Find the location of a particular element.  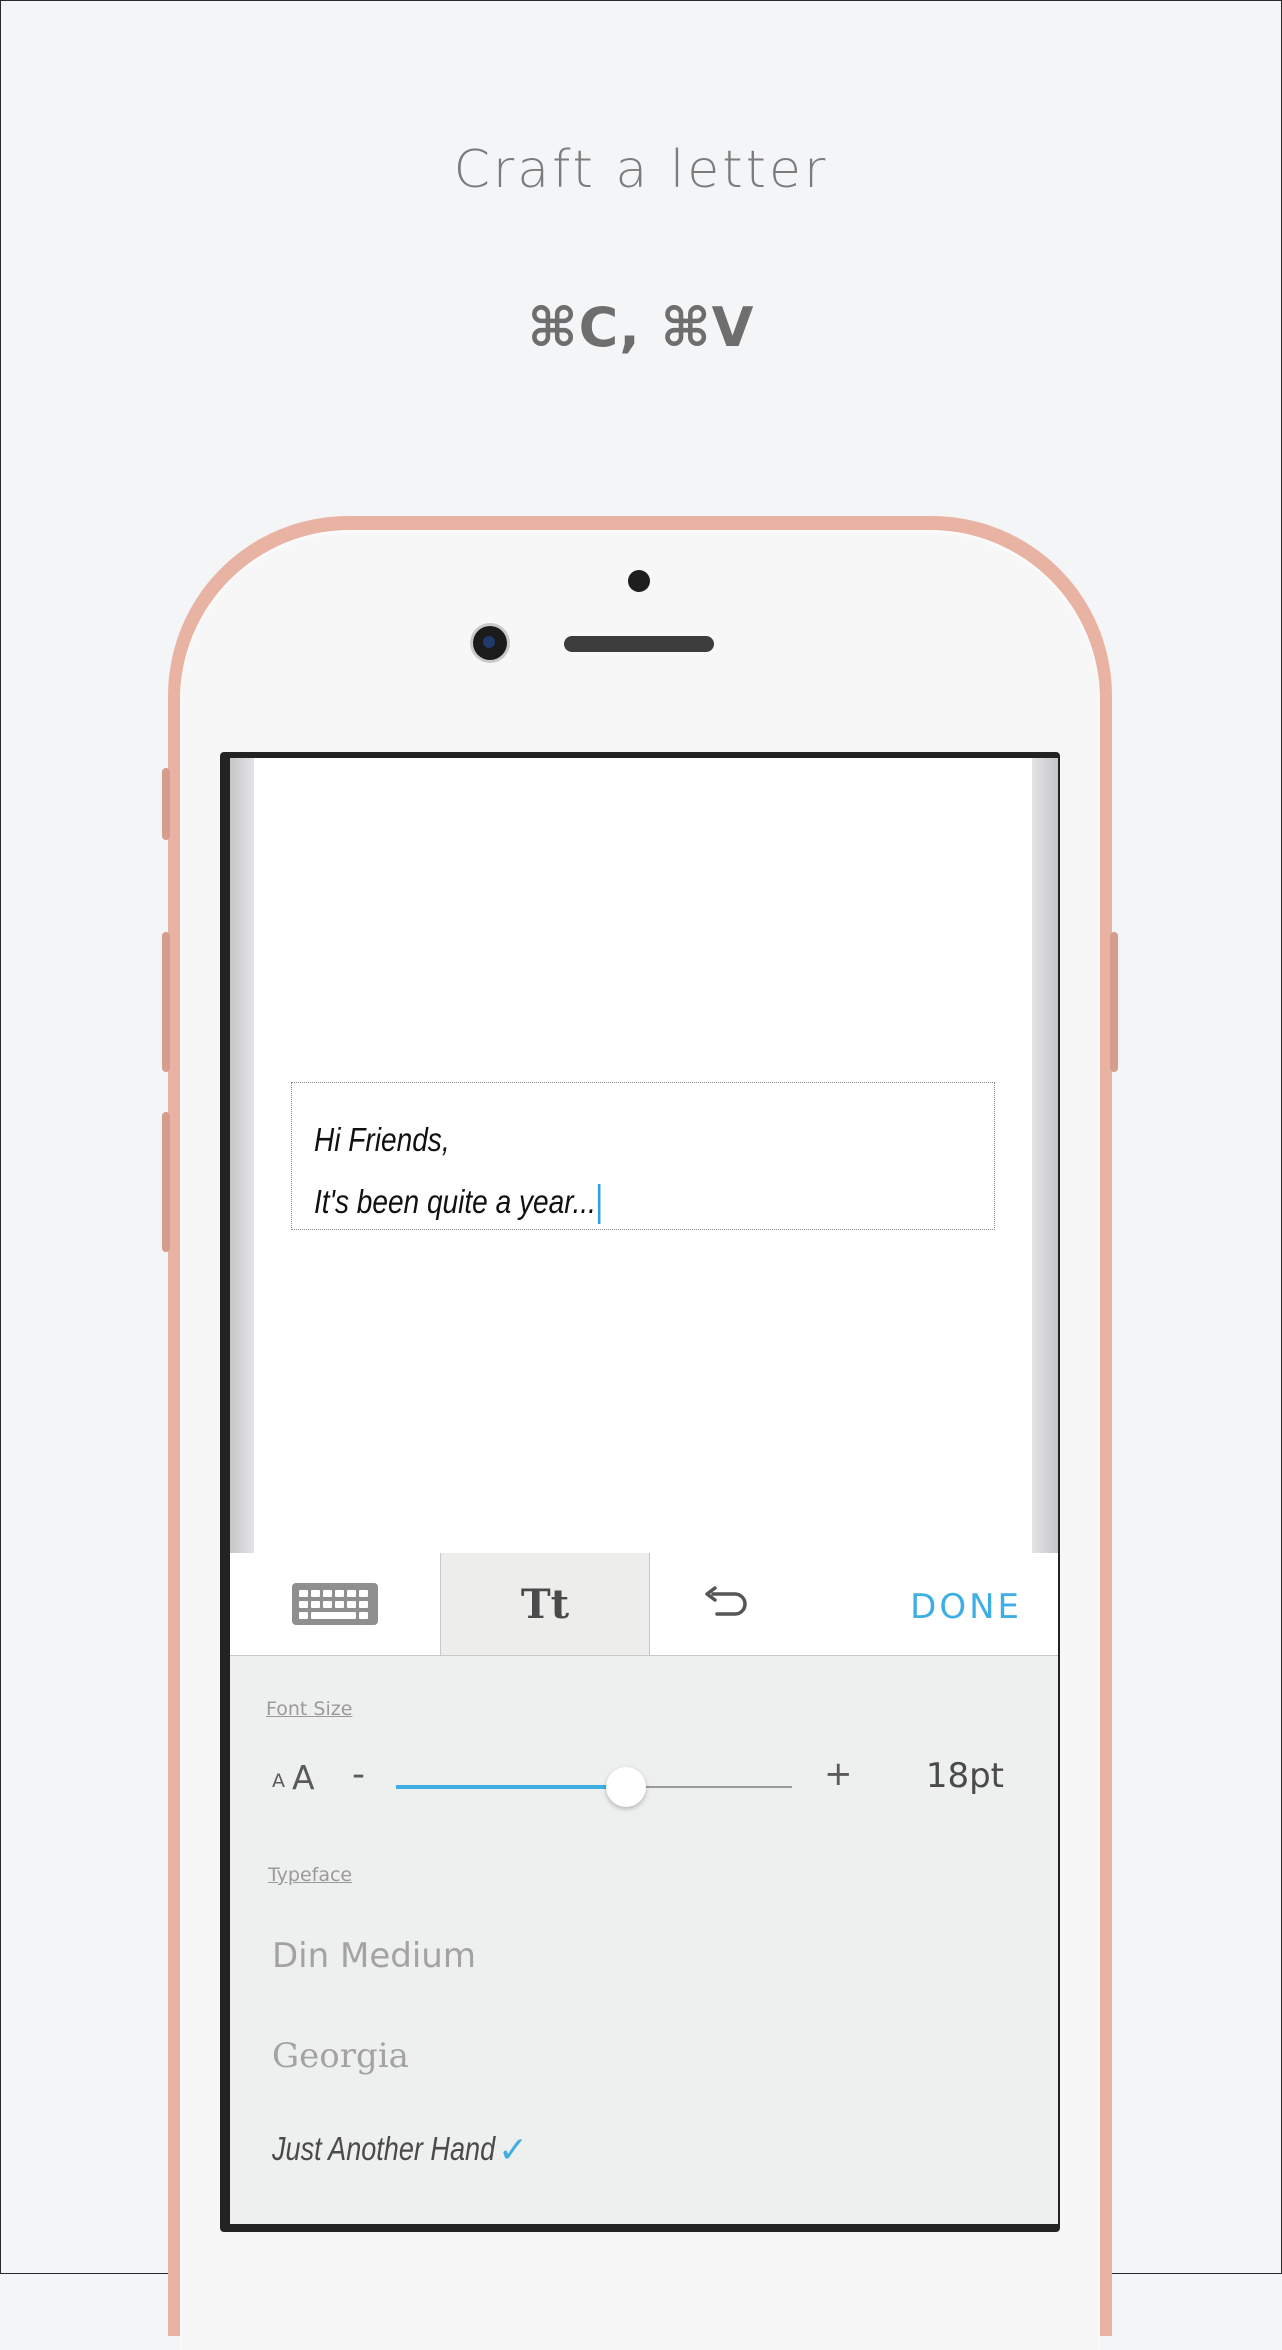

letter-line-1: Hi Friends, is located at coordinates (382, 1139).